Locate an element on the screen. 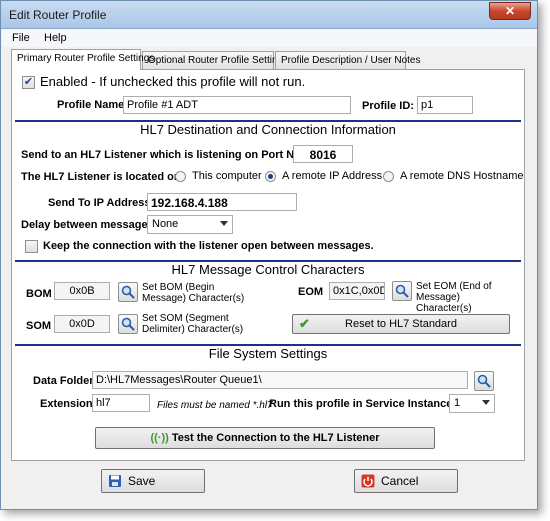 Image resolution: width=550 pixels, height=521 pixels. bom-input: 0x0B is located at coordinates (82, 291).